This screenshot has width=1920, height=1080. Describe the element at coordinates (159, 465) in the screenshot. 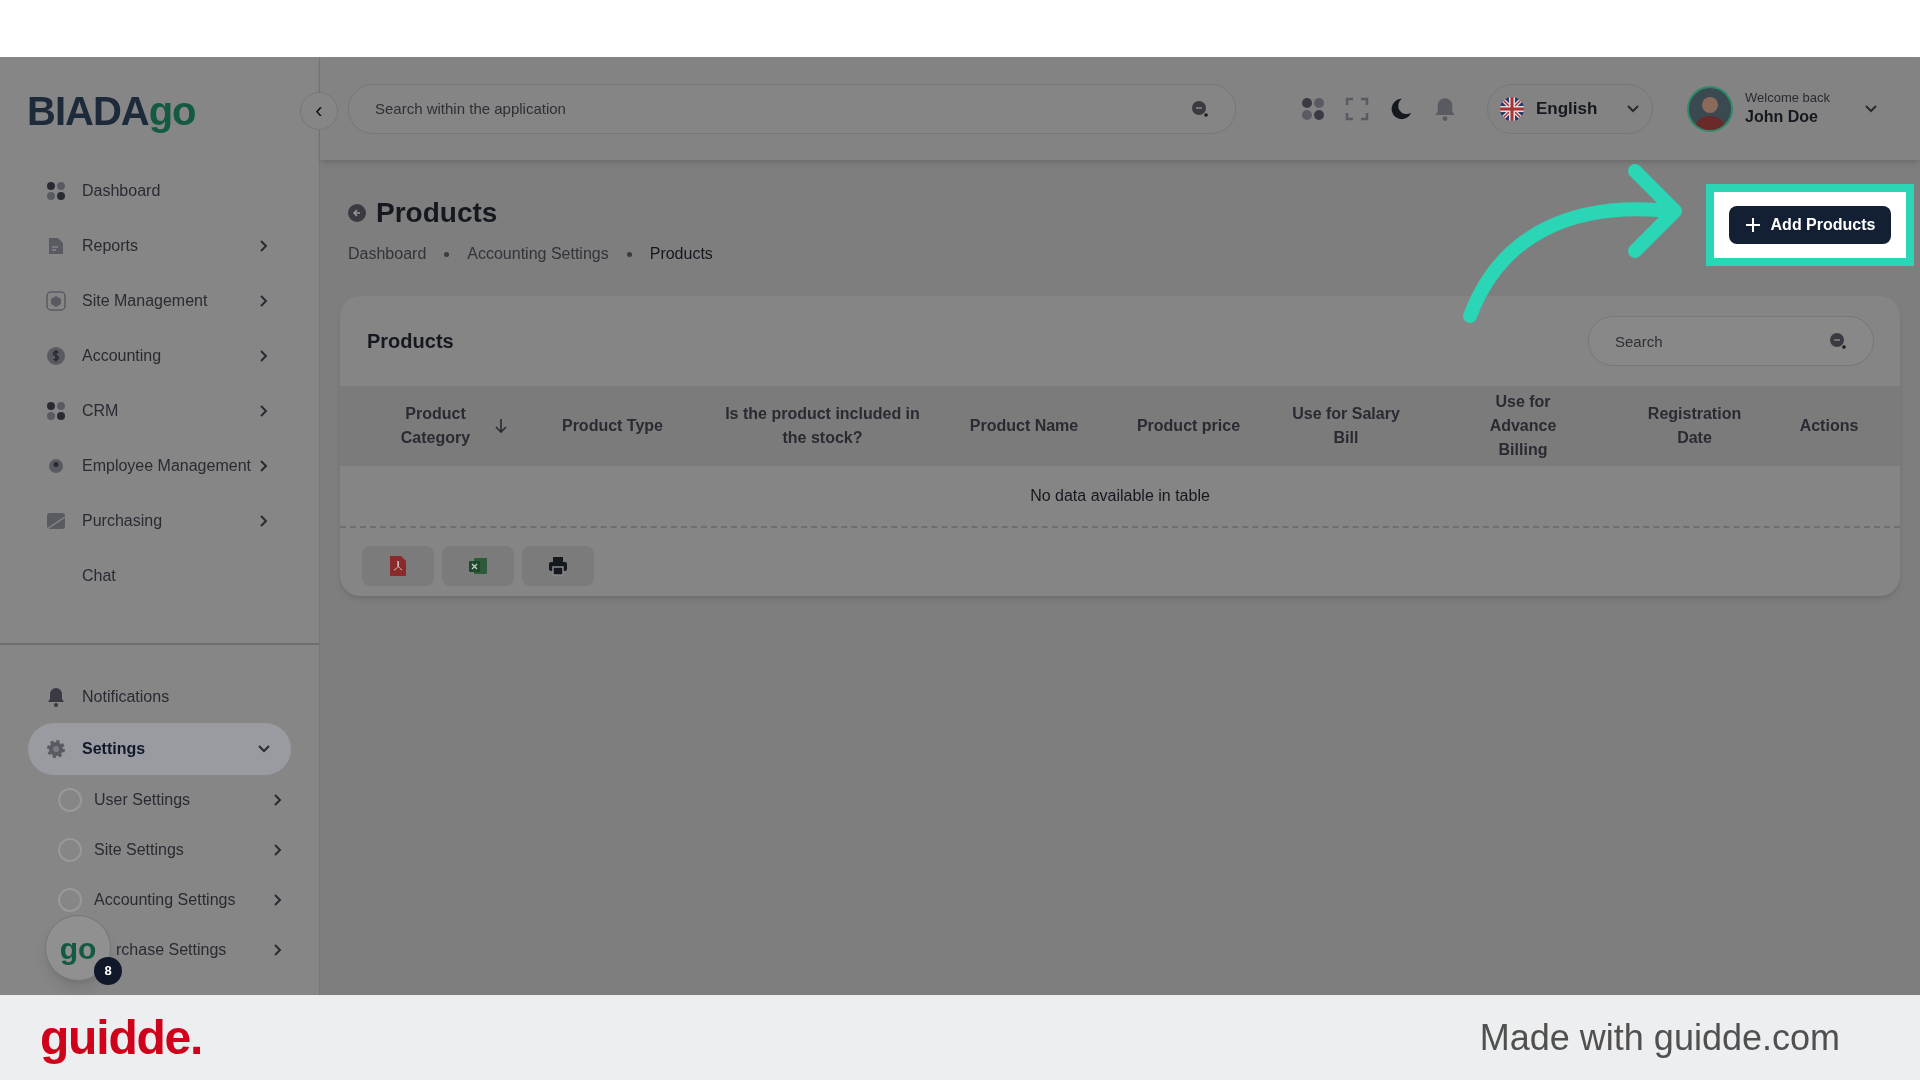

I see `sidebar-item: Employee Management` at that location.